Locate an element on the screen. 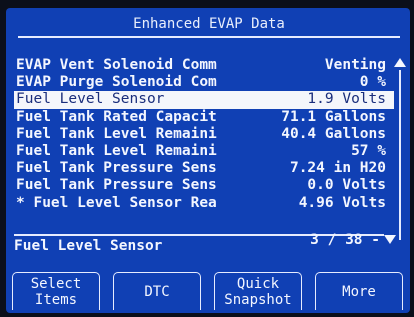 The width and height of the screenshot is (414, 317). item-label: * Fuel Level Sensor Rea is located at coordinates (116, 202).